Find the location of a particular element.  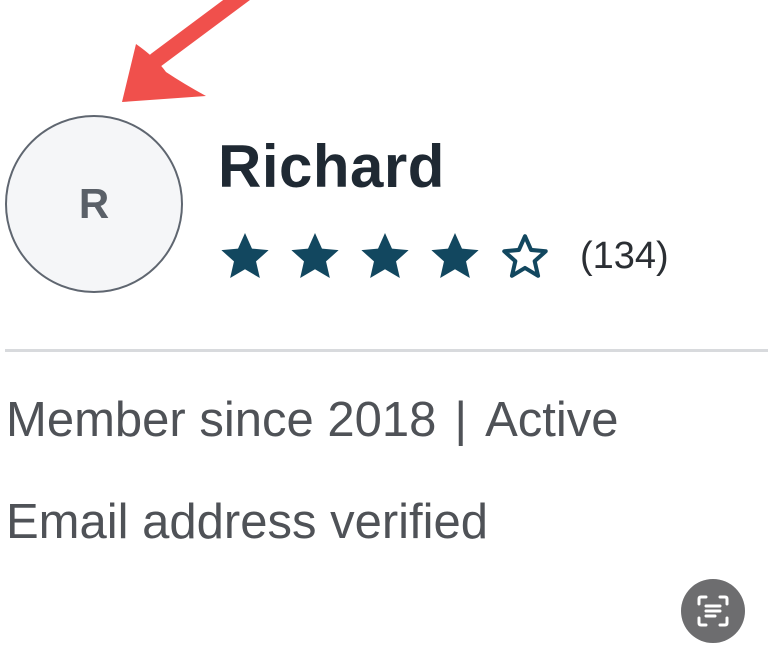

red-arrow-icon is located at coordinates (186, 51).